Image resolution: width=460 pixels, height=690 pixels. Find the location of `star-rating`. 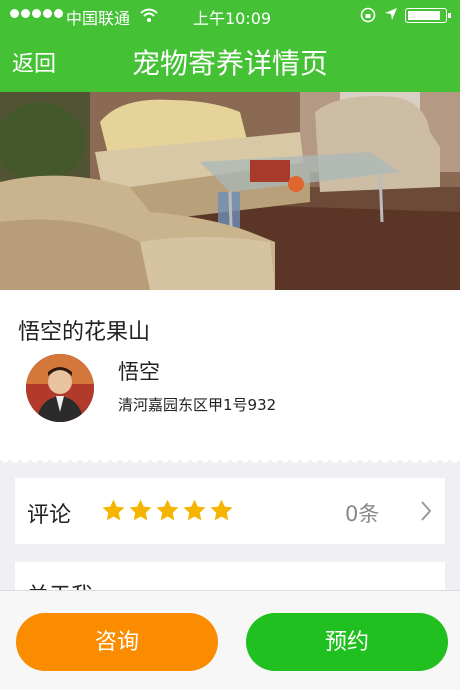

star-rating is located at coordinates (167, 510).